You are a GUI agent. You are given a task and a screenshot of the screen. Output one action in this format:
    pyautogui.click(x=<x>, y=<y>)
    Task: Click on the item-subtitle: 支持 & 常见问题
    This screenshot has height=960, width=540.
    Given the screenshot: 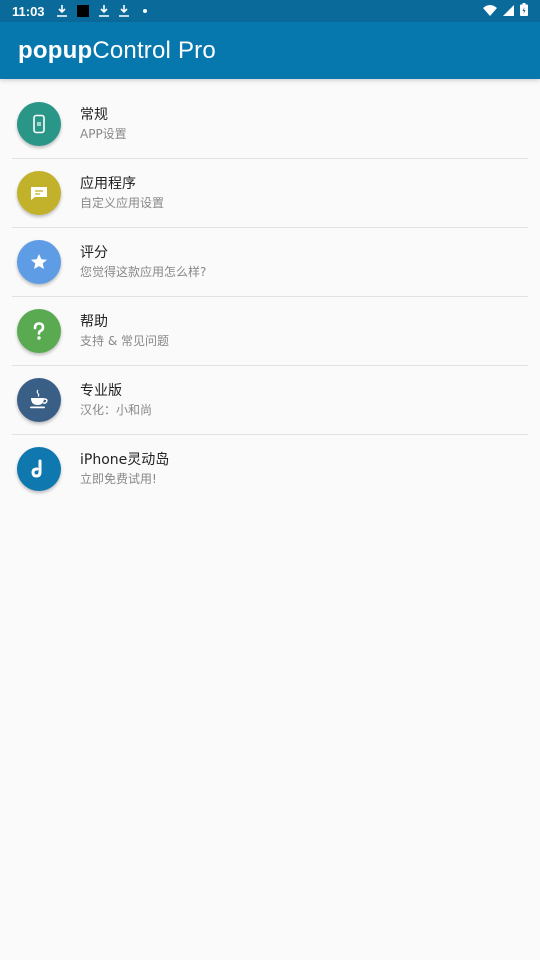 What is the action you would take?
    pyautogui.click(x=124, y=341)
    